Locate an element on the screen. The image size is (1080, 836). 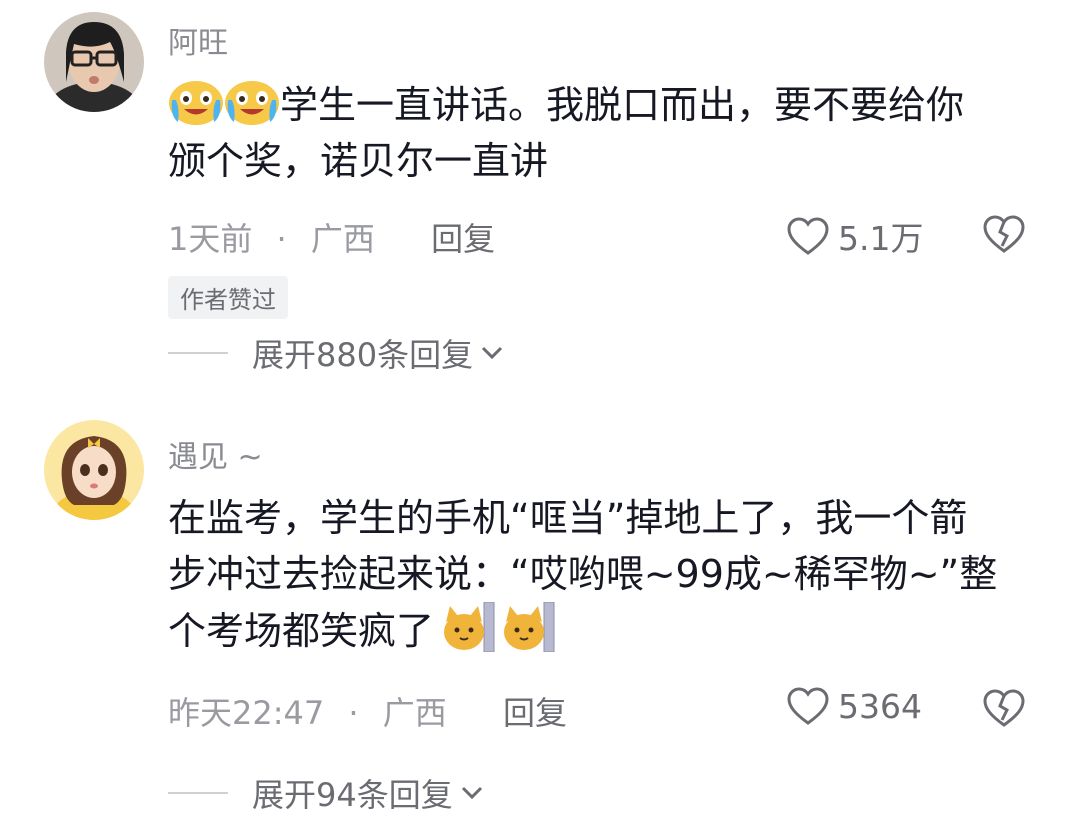
chevron-down-icon is located at coordinates (471, 793).